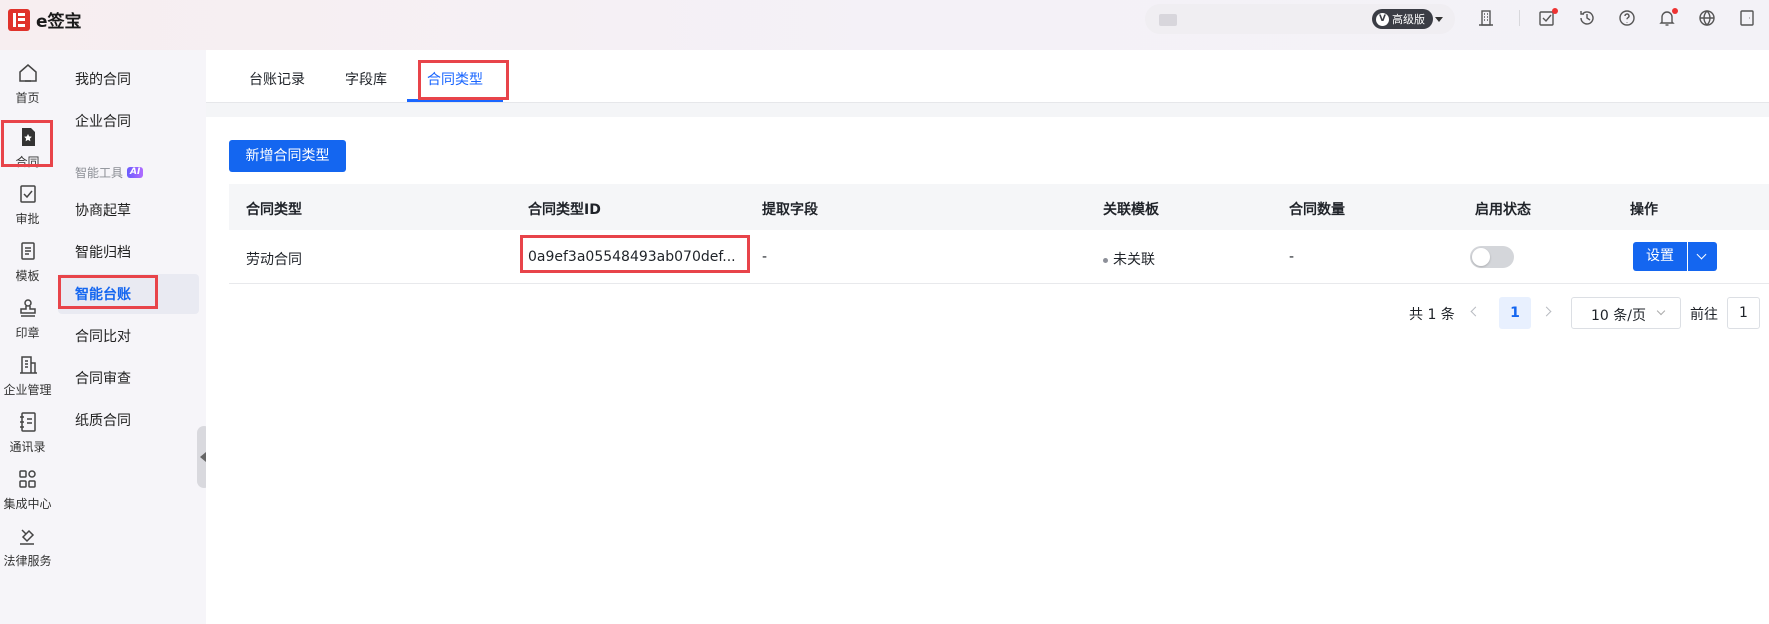 Image resolution: width=1769 pixels, height=624 pixels. Describe the element at coordinates (635, 254) in the screenshot. I see `highlight-contract-type-id` at that location.